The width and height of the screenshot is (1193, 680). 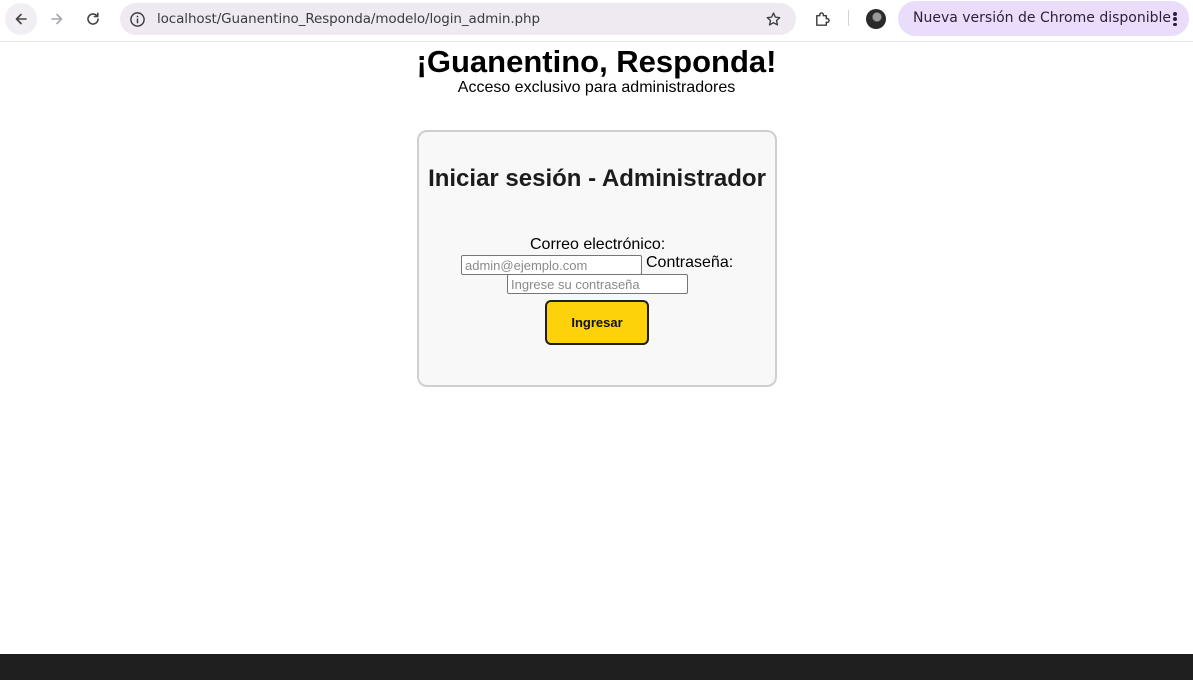 What do you see at coordinates (596, 667) in the screenshot?
I see `os-taskbar` at bounding box center [596, 667].